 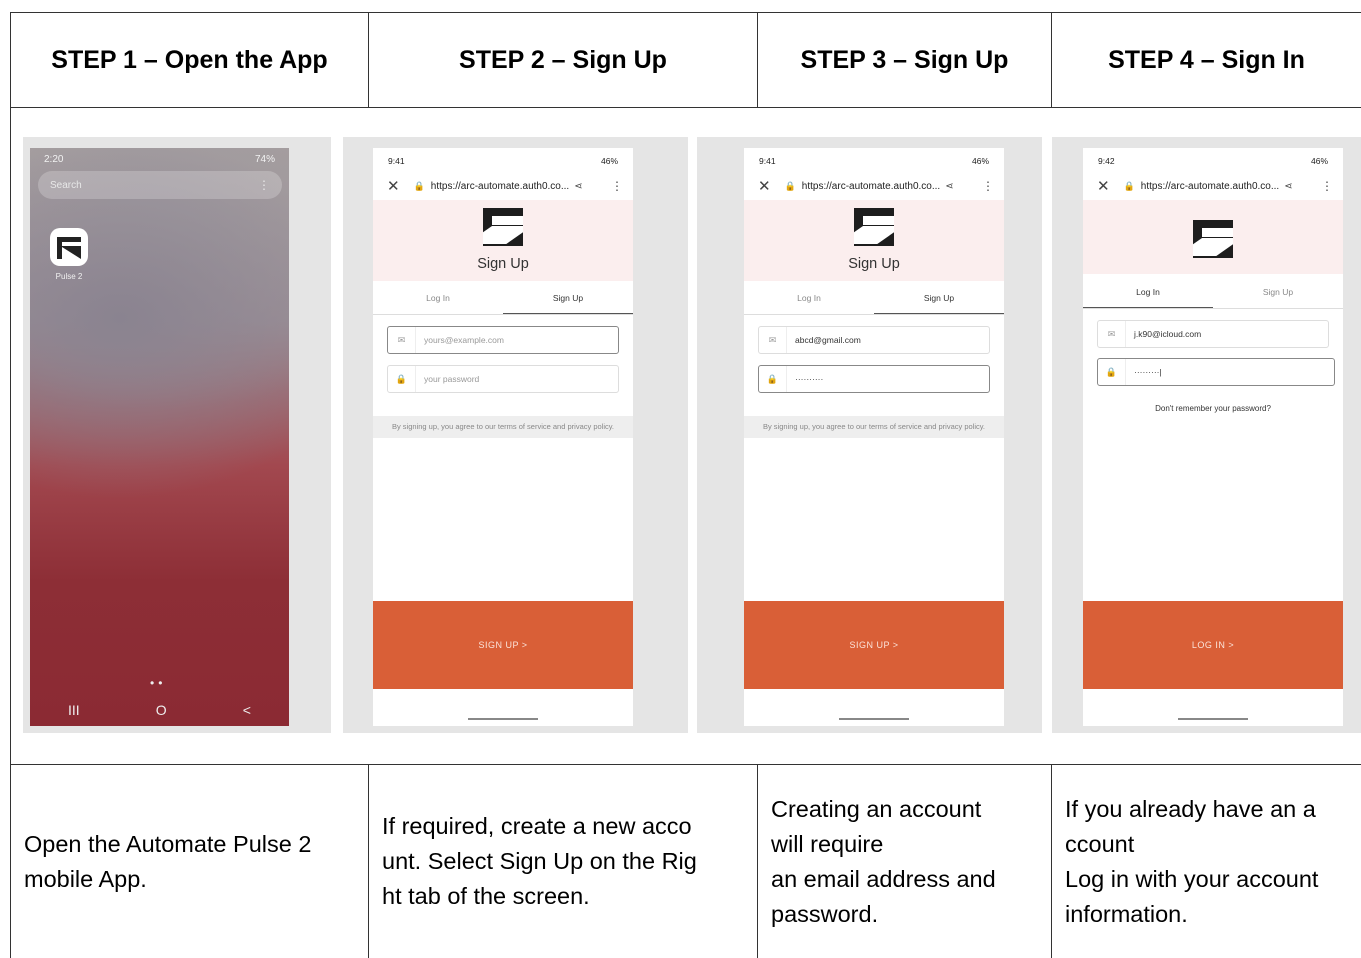 I want to click on email-field: ✉ j.k90@icloud.com, so click(x=1213, y=334).